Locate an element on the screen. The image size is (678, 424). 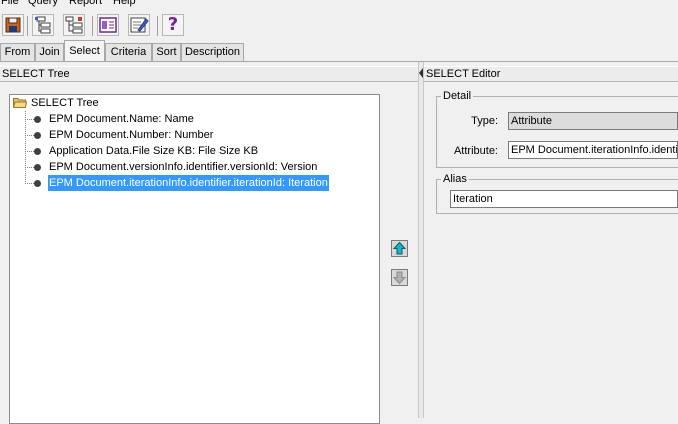
move-up-arrow-icon is located at coordinates (399, 248).